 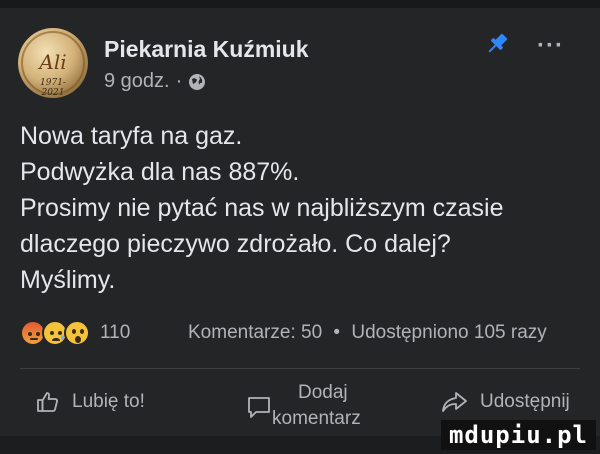 I want to click on page-avatar: Ali 1971-2021, so click(x=53, y=63).